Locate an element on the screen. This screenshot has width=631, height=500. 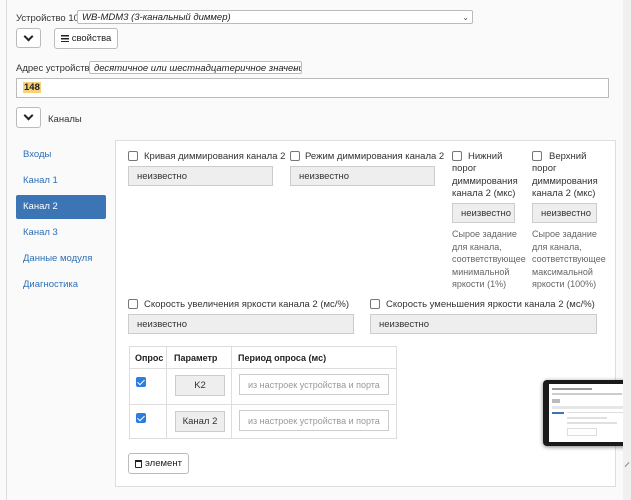
mode-checkbox is located at coordinates (295, 156).